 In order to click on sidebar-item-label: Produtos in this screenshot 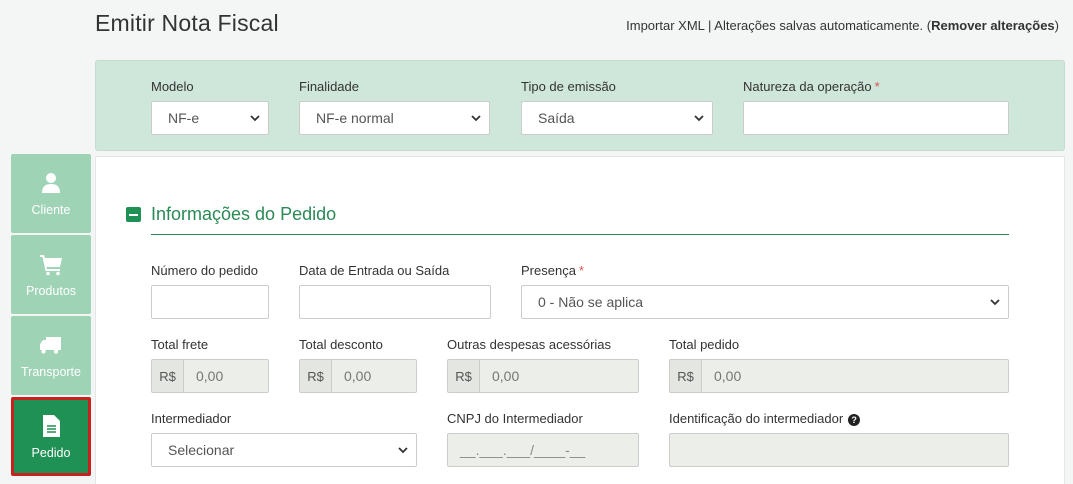, I will do `click(51, 290)`.